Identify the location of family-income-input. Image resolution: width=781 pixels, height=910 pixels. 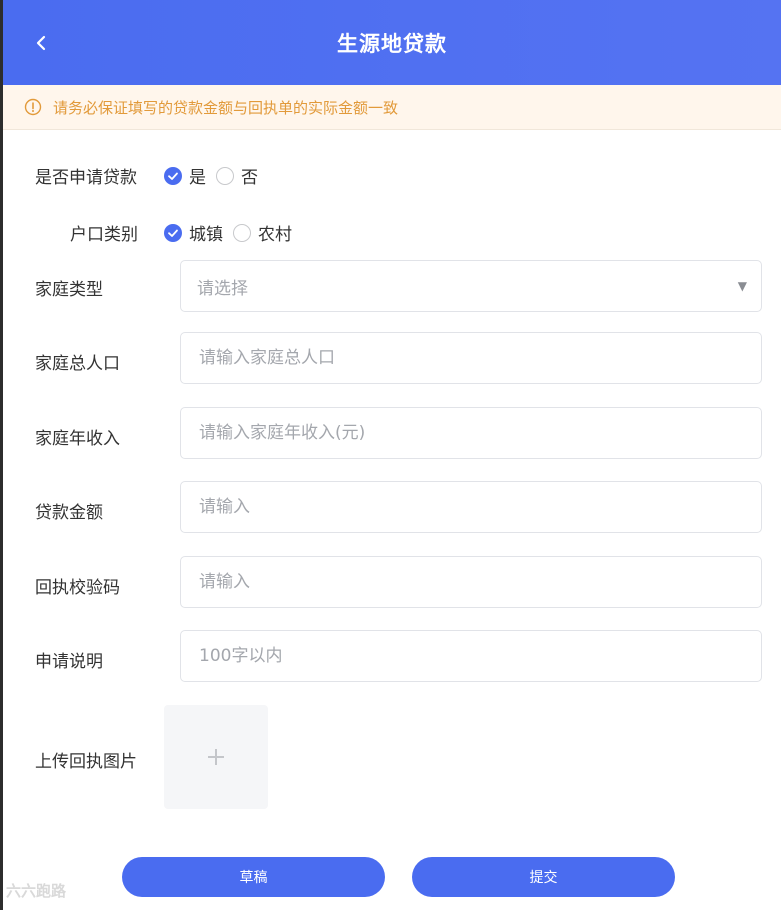
(459, 433).